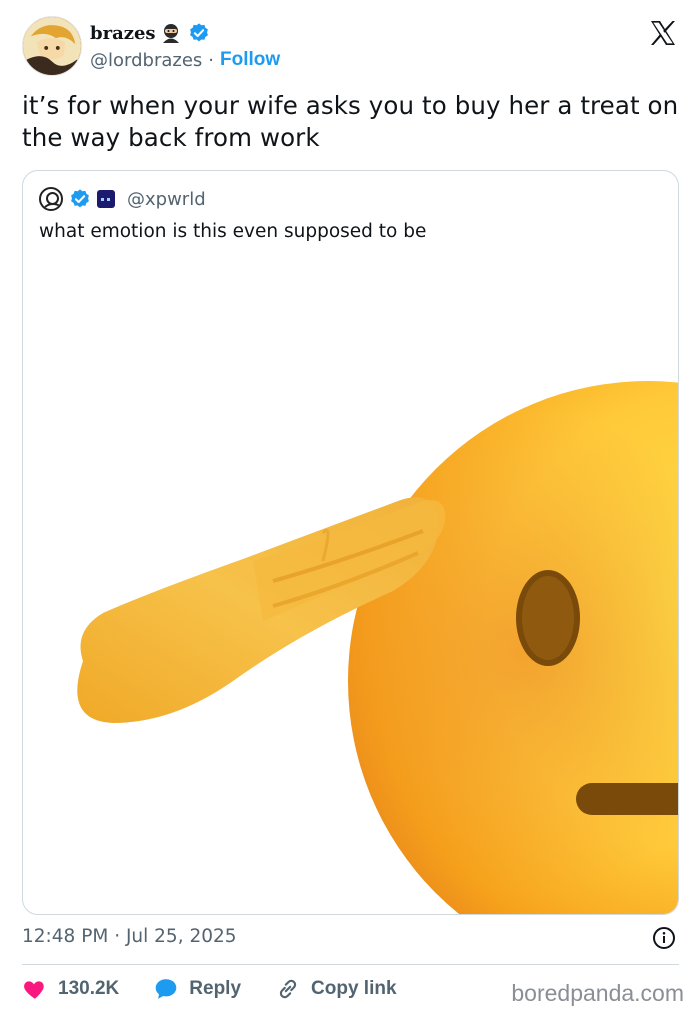 This screenshot has width=700, height=1017. What do you see at coordinates (129, 936) in the screenshot?
I see `tweet-timestamp: 12:48 PM · Jul 25, 2025` at bounding box center [129, 936].